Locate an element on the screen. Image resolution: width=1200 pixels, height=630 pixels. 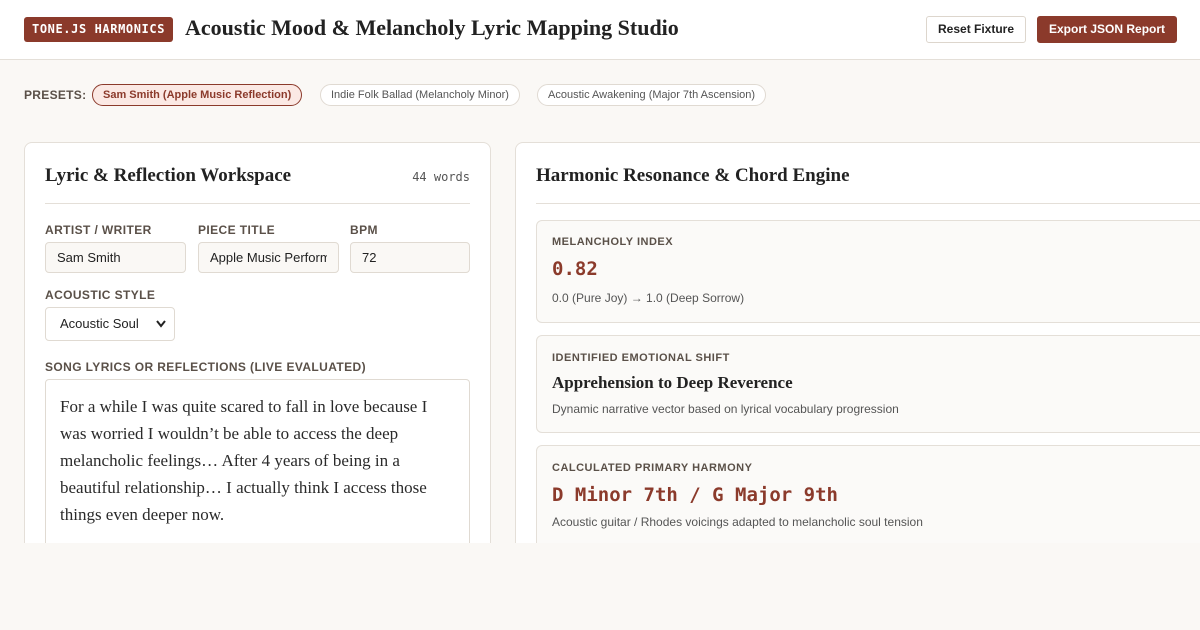
piece-title-input is located at coordinates (268, 257).